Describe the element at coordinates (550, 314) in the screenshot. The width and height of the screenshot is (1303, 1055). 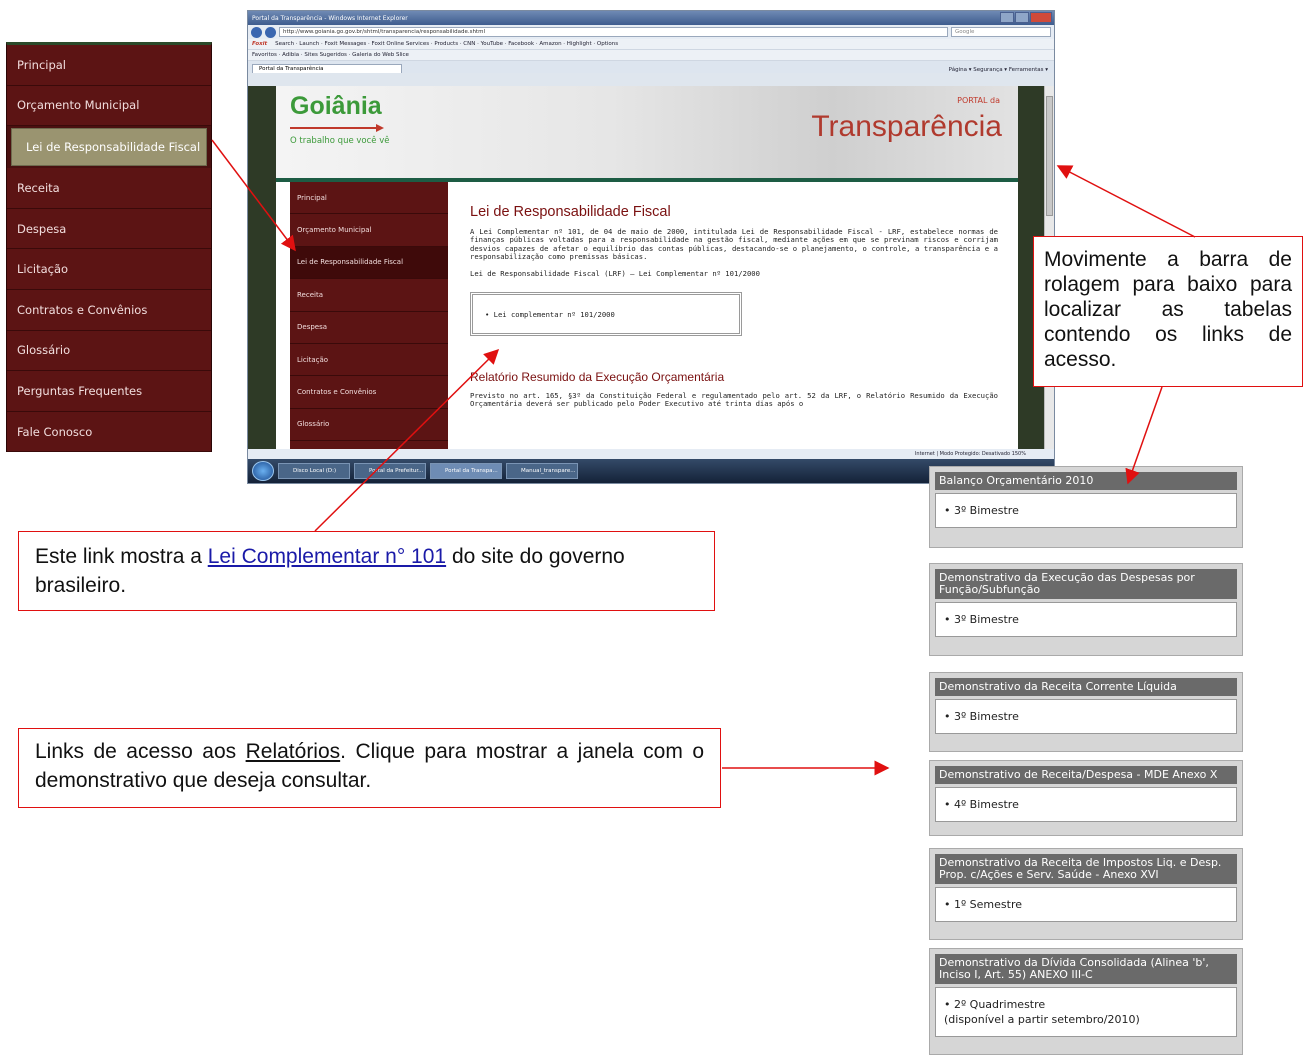
I see `lei-complementar-link: • Lei complementar nº 101/2000` at that location.